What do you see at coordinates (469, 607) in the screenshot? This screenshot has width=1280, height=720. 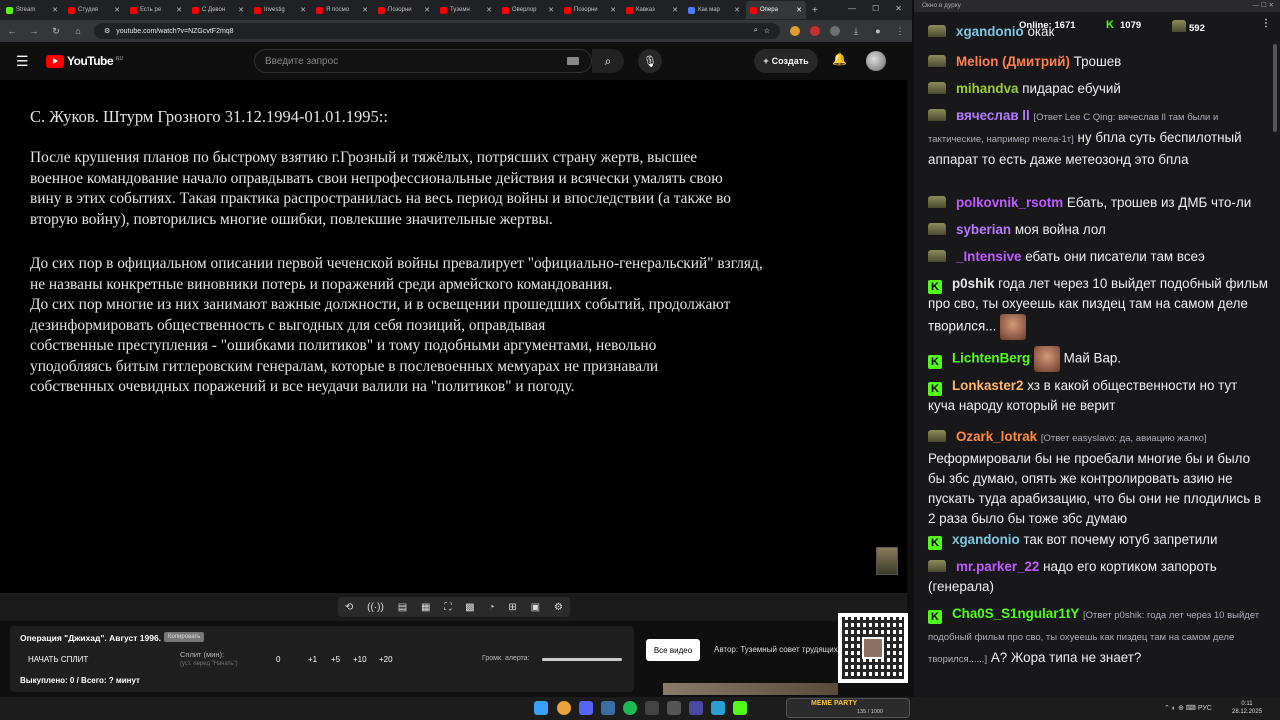 I see `grid-icon: ▩` at bounding box center [469, 607].